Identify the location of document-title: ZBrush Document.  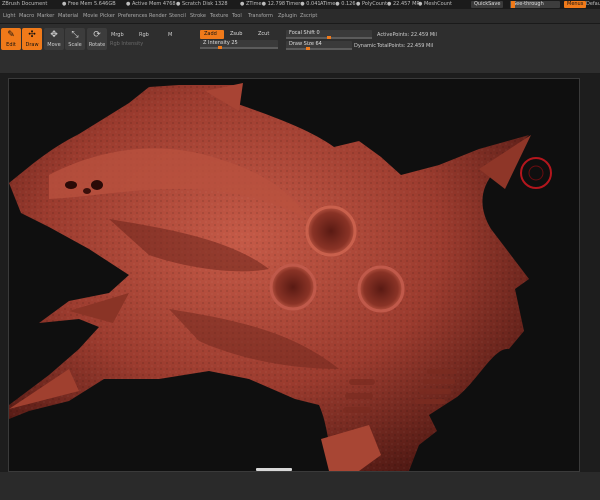
(25, 4).